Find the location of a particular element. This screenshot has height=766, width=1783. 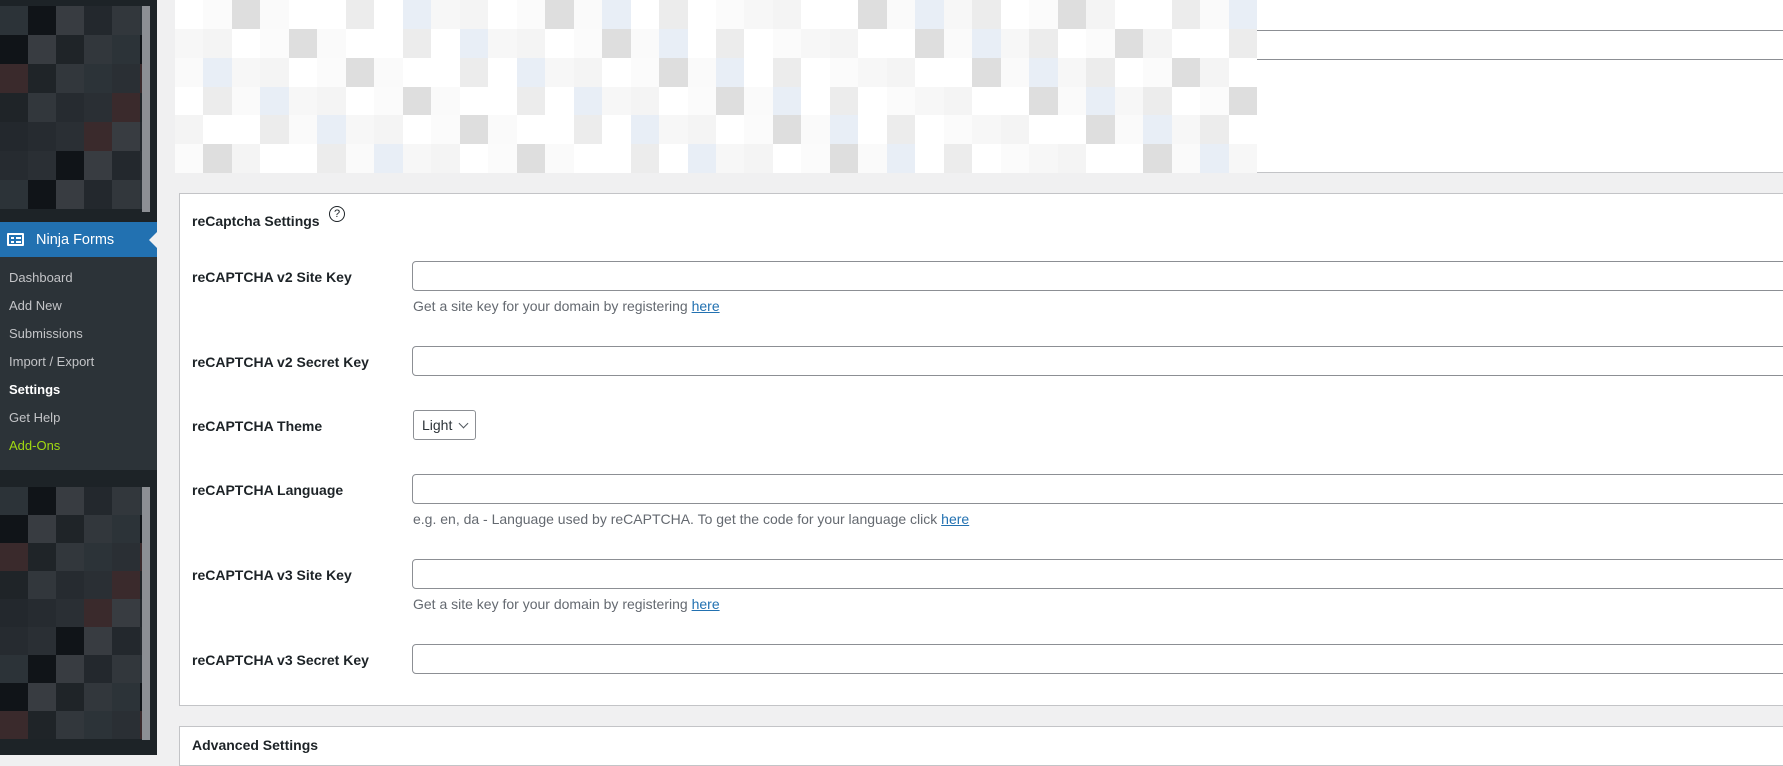

redacted-menu-bottom is located at coordinates (75, 613).